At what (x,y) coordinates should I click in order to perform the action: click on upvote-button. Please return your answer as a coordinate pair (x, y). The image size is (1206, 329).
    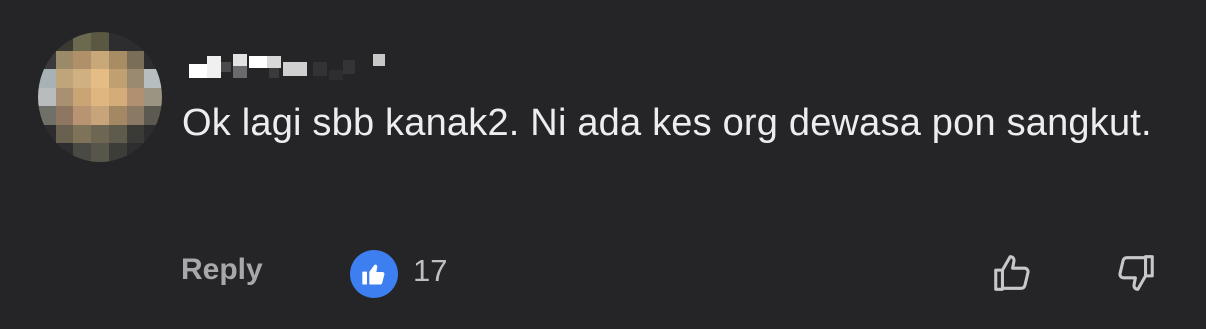
    Looking at the image, I should click on (1013, 273).